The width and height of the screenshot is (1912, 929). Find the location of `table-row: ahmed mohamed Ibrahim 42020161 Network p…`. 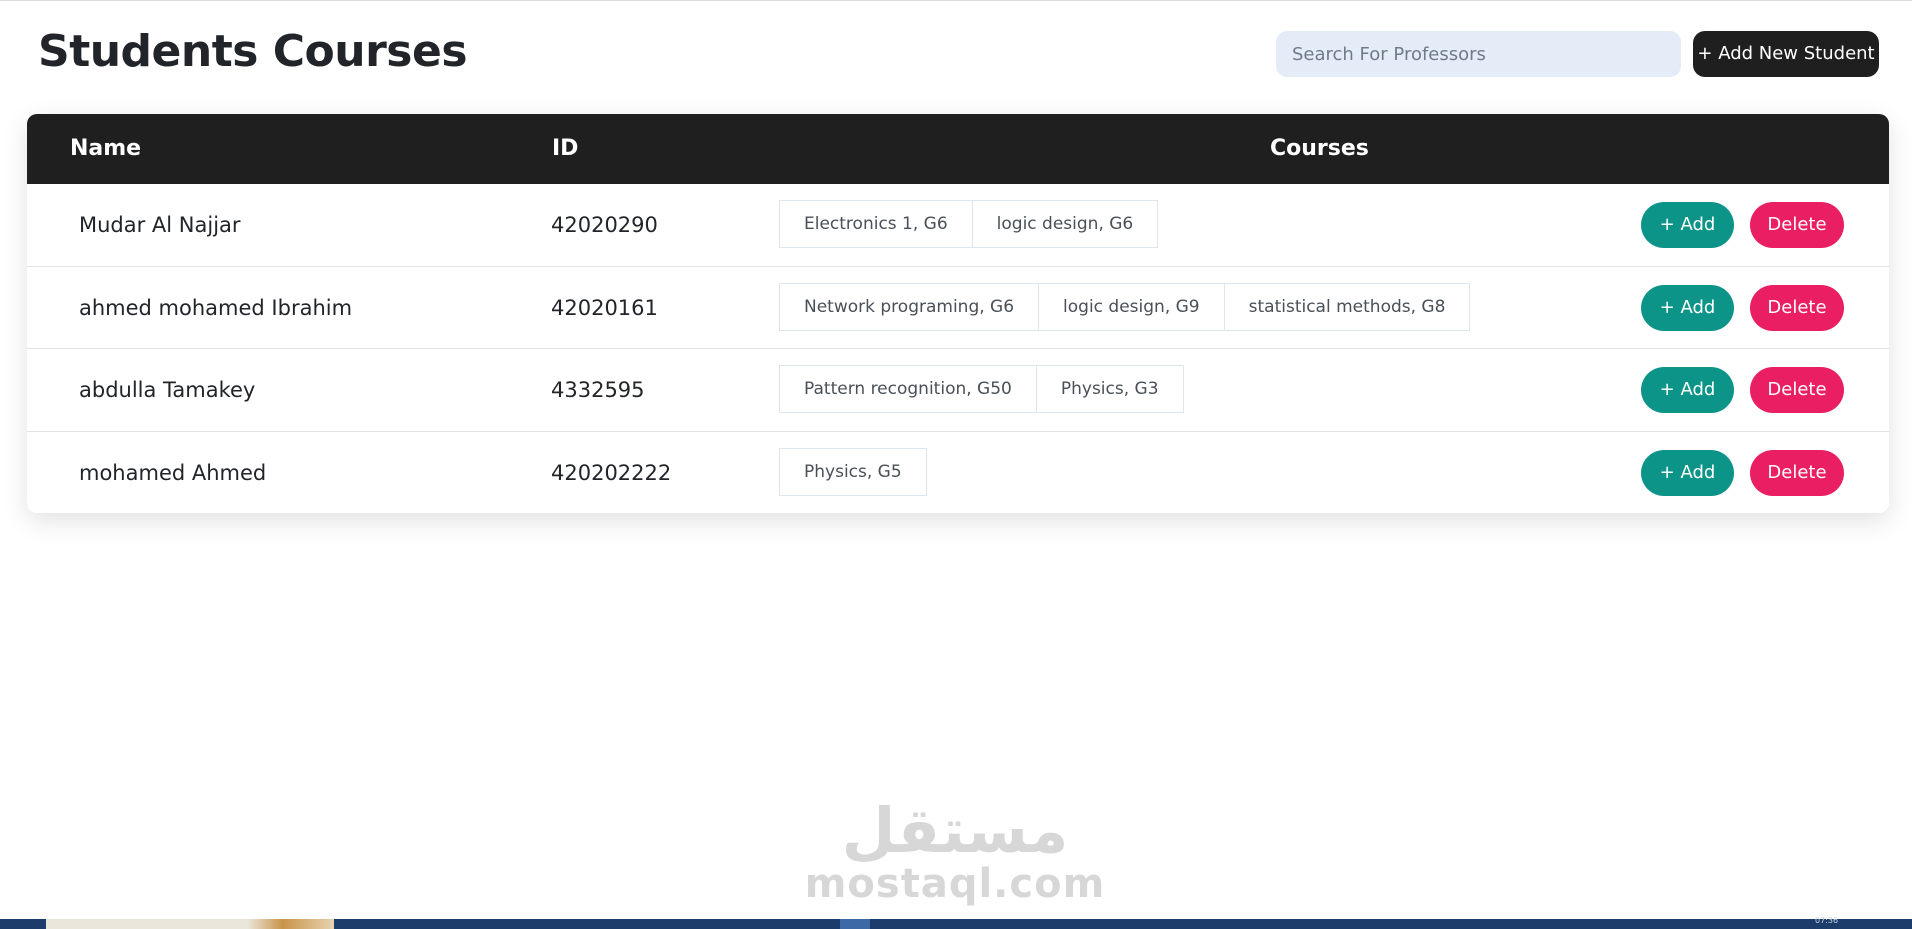

table-row: ahmed mohamed Ibrahim 42020161 Network p… is located at coordinates (958, 308).